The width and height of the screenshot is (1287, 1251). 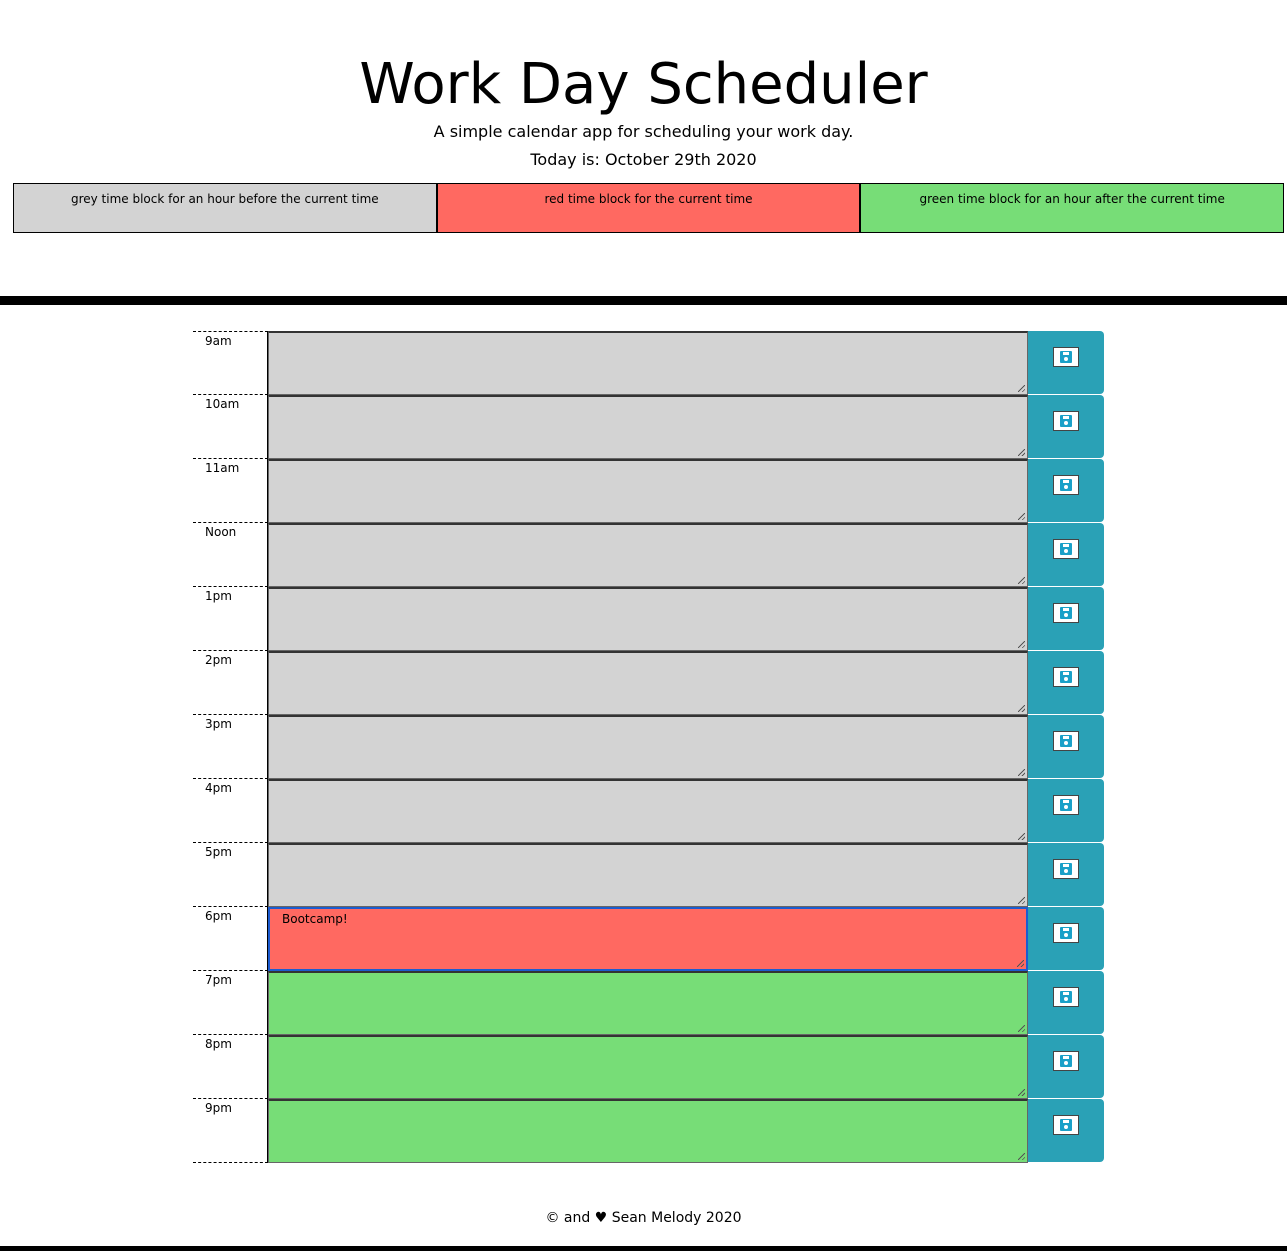 I want to click on hour-label: Noon, so click(x=230, y=555).